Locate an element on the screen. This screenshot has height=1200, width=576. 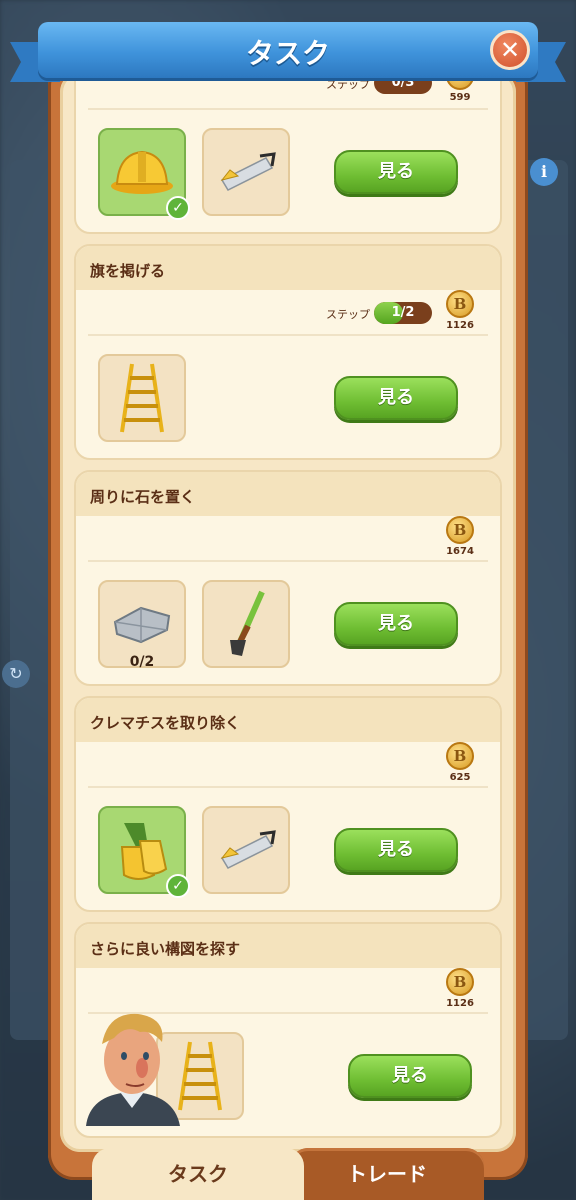
page-title: タスク is located at coordinates (287, 53).